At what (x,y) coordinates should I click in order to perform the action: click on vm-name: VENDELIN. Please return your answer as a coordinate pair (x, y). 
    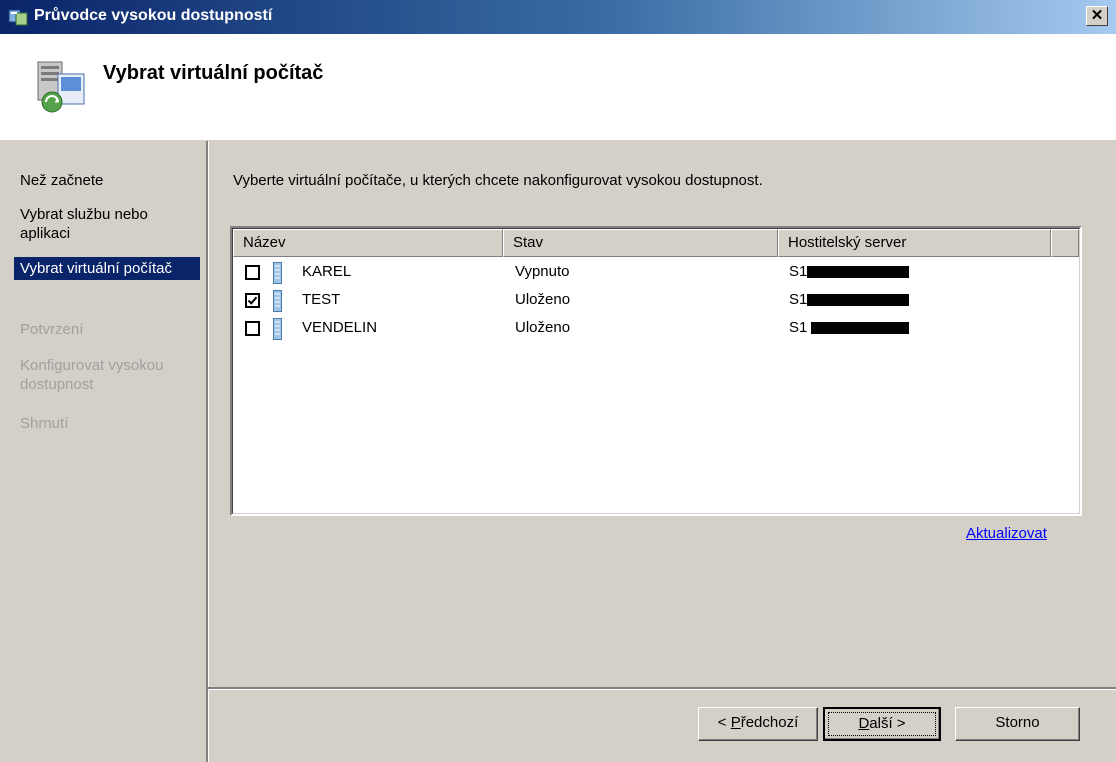
    Looking at the image, I should click on (340, 327).